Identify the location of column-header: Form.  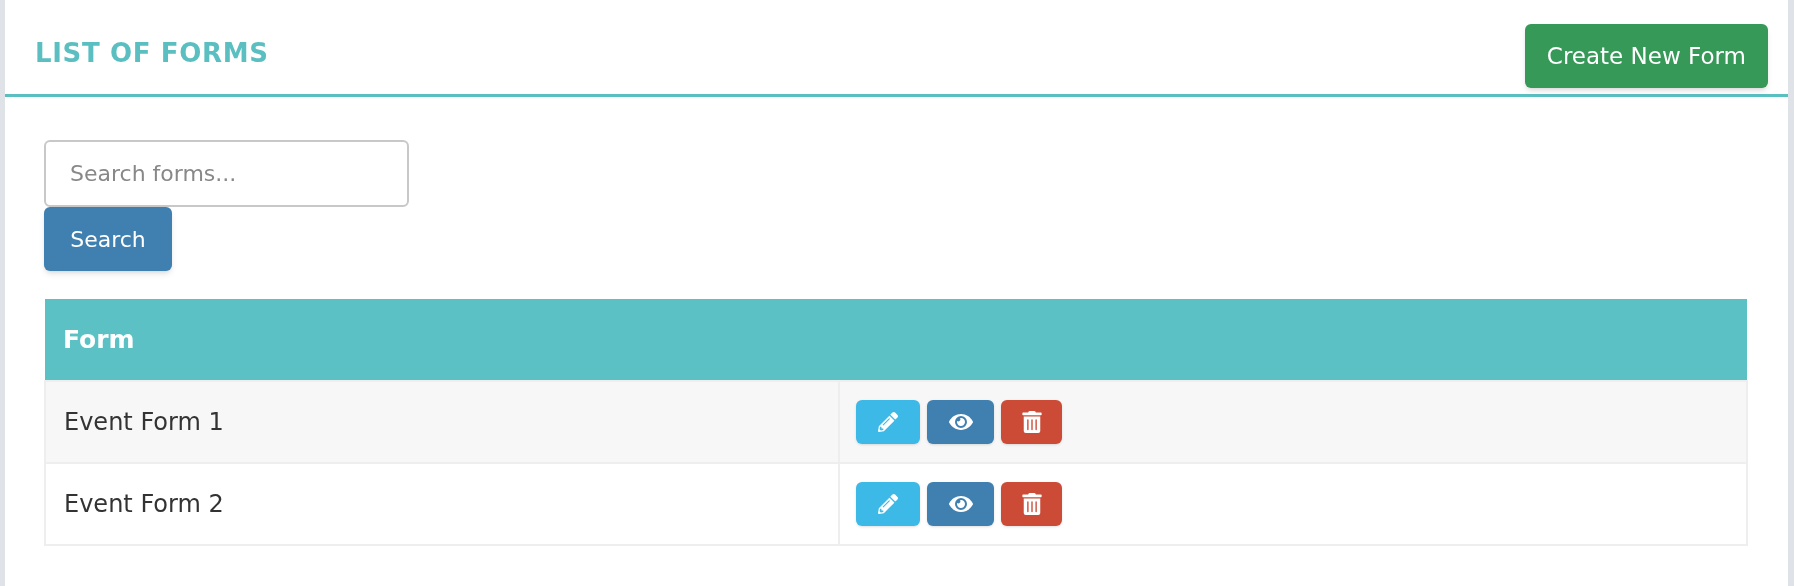
(442, 340).